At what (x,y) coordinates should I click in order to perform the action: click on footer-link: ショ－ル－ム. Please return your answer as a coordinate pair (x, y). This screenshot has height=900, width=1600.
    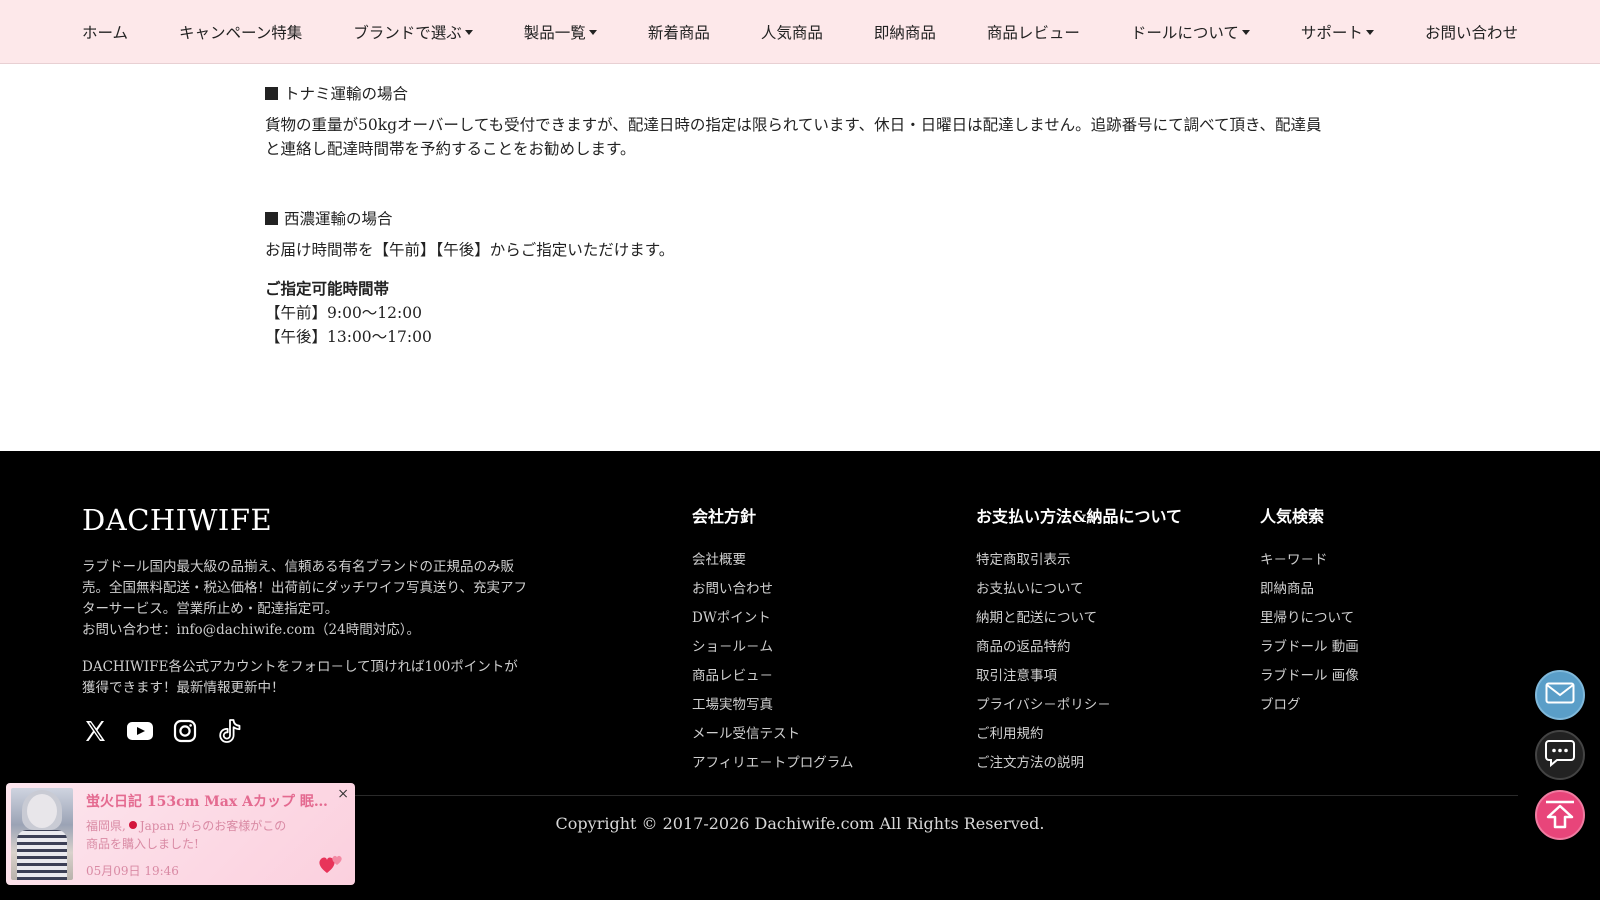
    Looking at the image, I should click on (772, 649).